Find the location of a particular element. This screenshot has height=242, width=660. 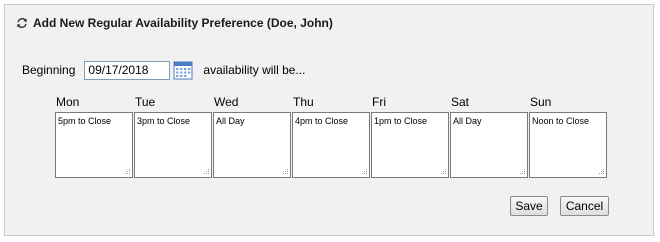

cancel-button: Cancel is located at coordinates (584, 206).